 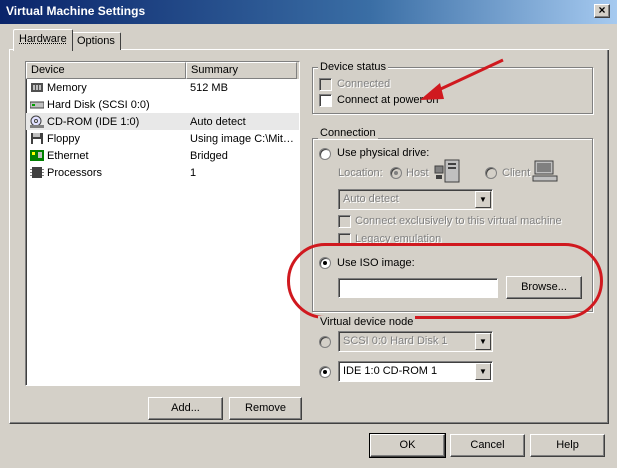 What do you see at coordinates (407, 445) in the screenshot?
I see `ok-button: OK` at bounding box center [407, 445].